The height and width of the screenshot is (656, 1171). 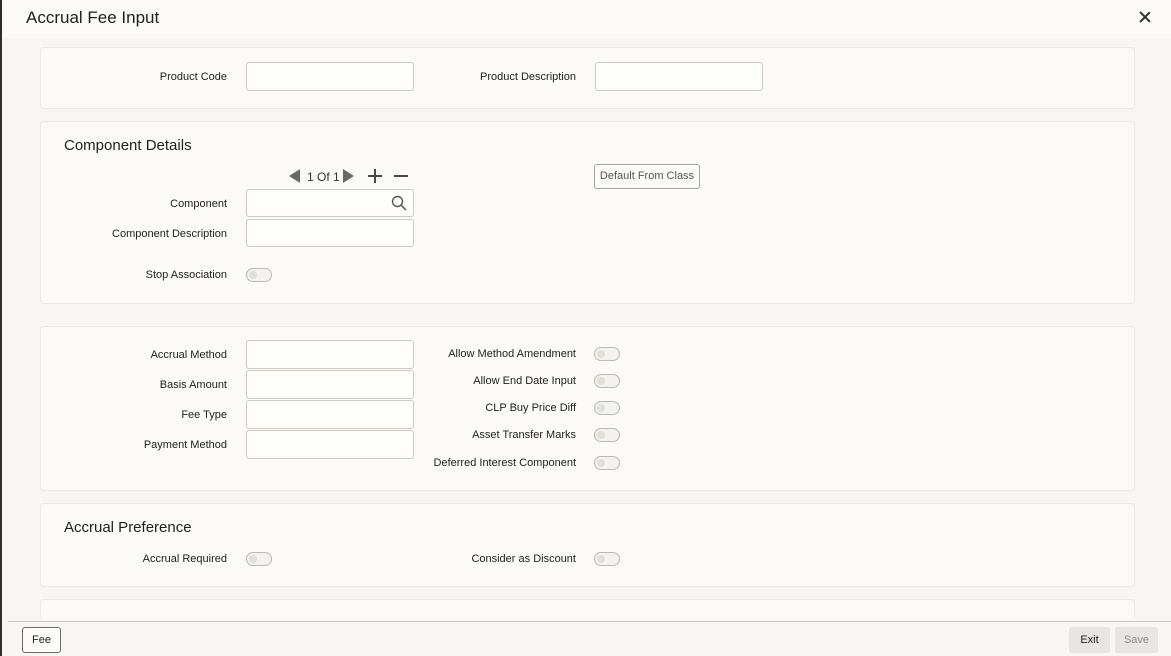 I want to click on close-icon, so click(x=1145, y=17).